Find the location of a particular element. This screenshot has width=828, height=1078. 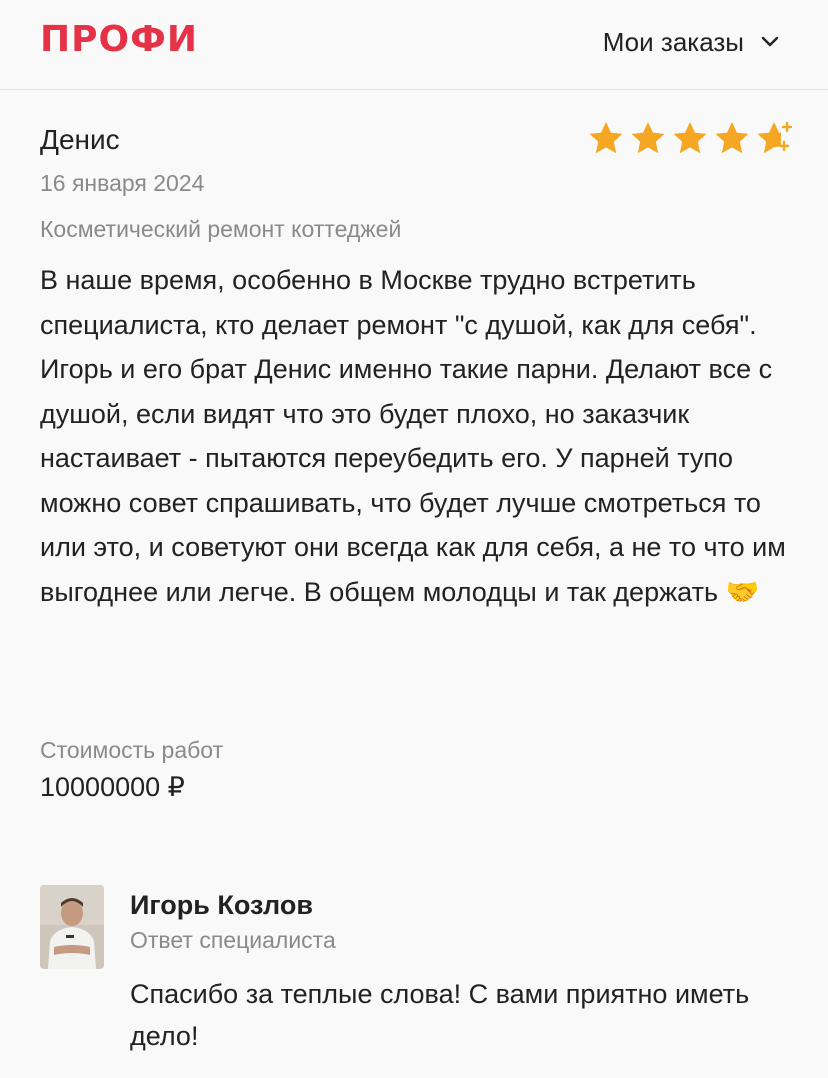

my-orders-label: Мои заказы is located at coordinates (673, 42).